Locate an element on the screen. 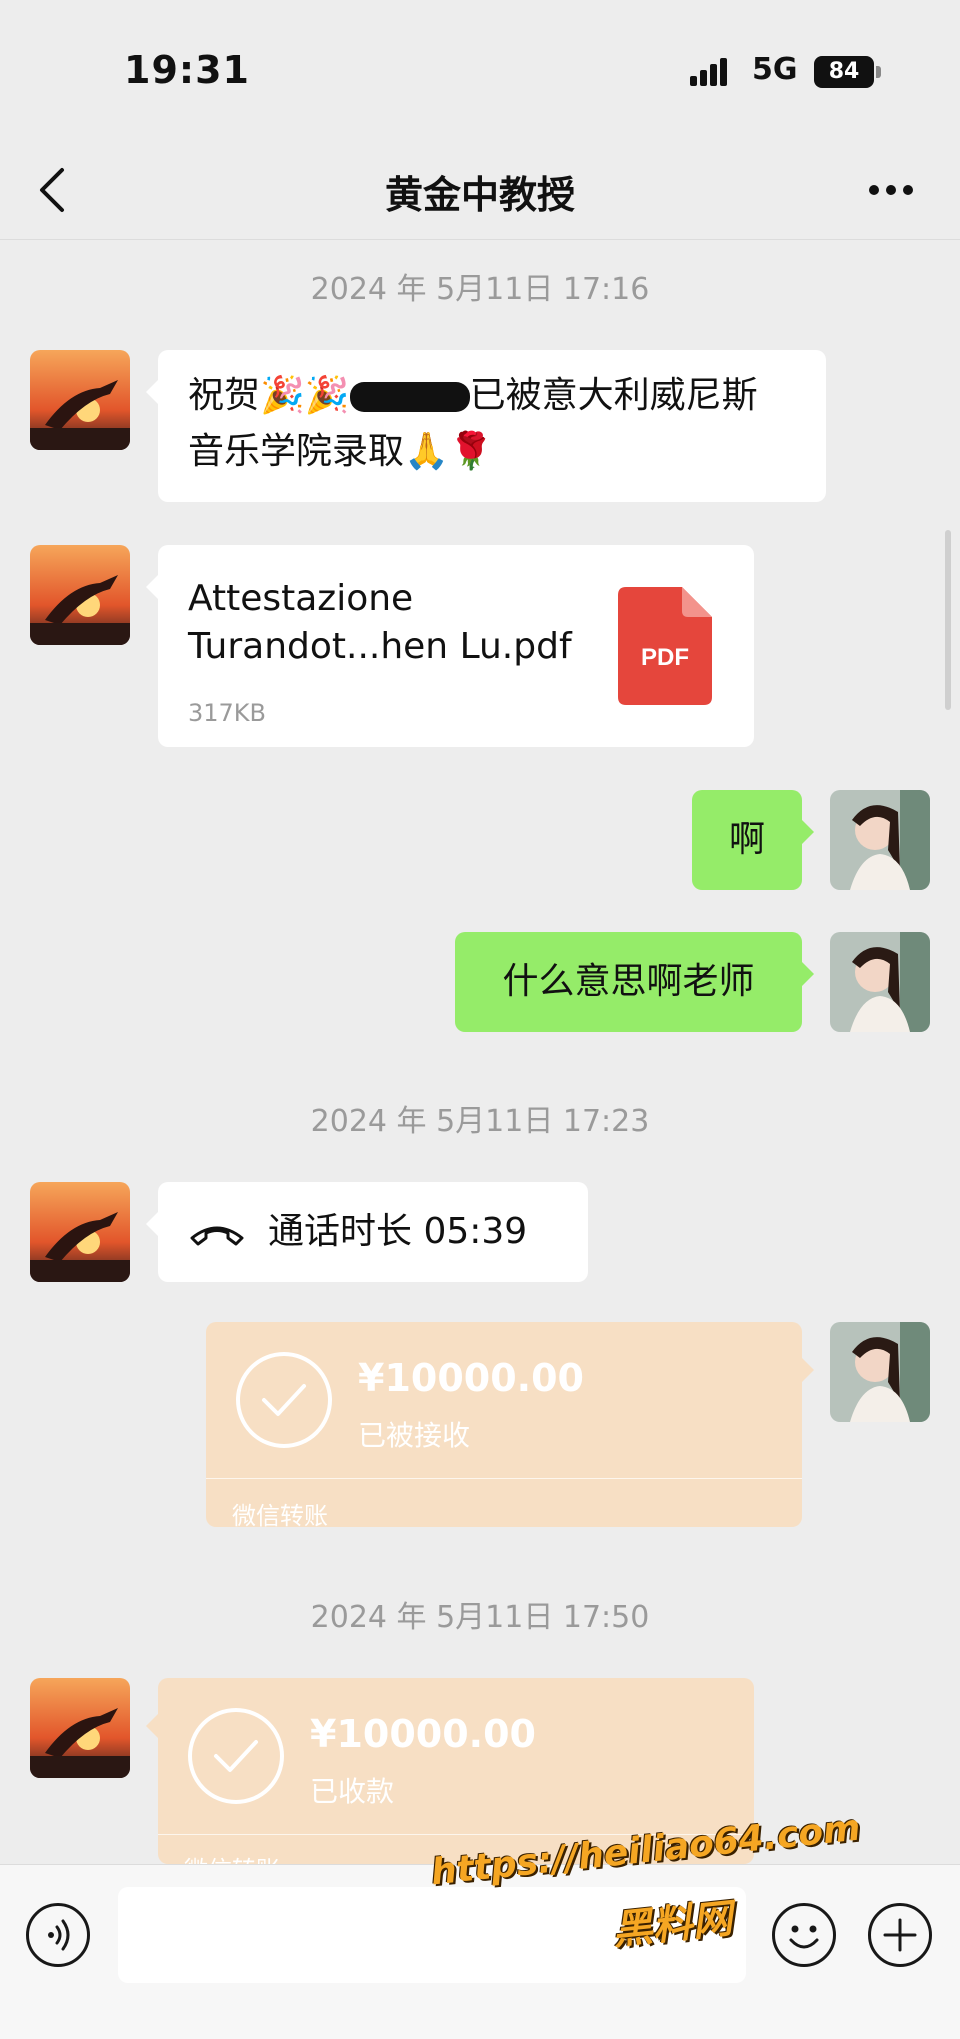  transfer-divider is located at coordinates (504, 1478).